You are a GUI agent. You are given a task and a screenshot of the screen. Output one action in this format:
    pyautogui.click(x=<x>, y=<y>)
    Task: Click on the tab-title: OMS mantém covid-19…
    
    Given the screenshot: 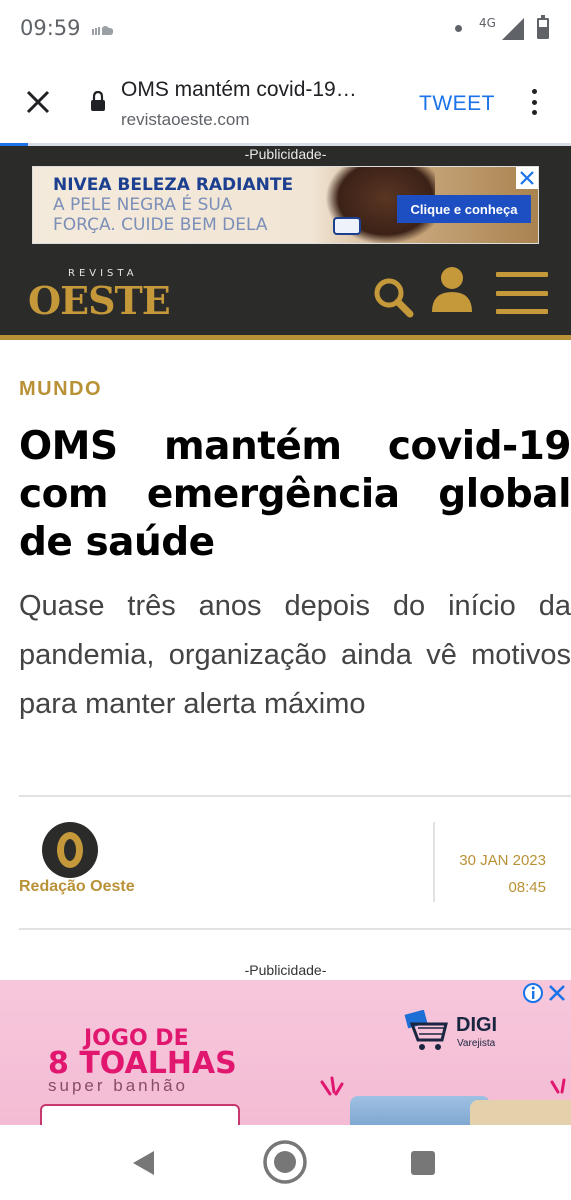 What is the action you would take?
    pyautogui.click(x=263, y=90)
    